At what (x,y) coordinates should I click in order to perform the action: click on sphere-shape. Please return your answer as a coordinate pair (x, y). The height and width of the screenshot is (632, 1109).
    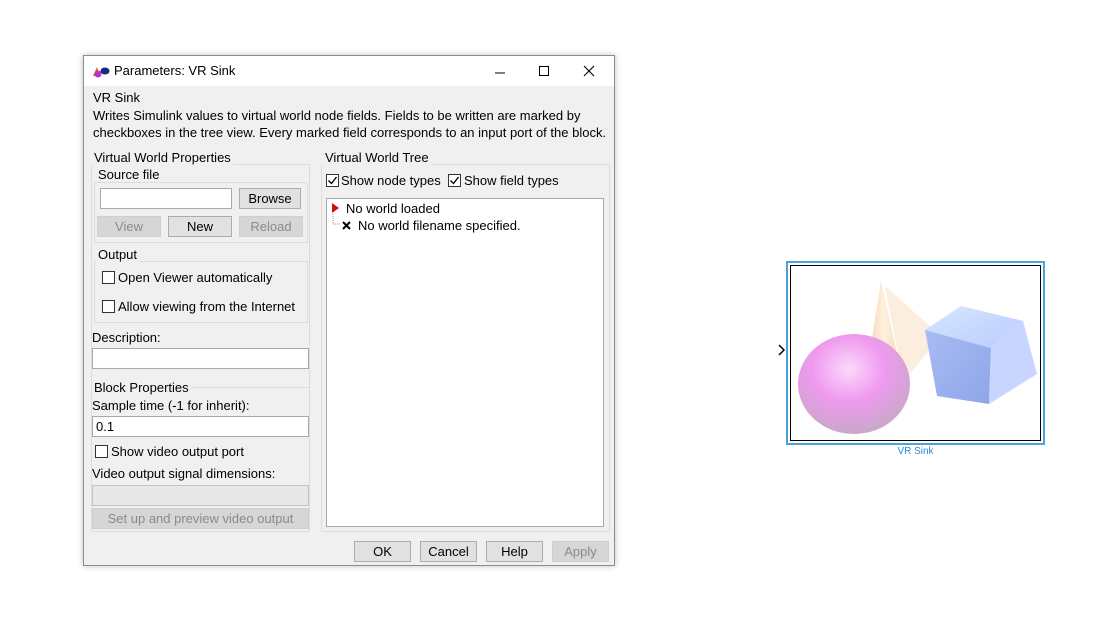
    Looking at the image, I should click on (854, 384).